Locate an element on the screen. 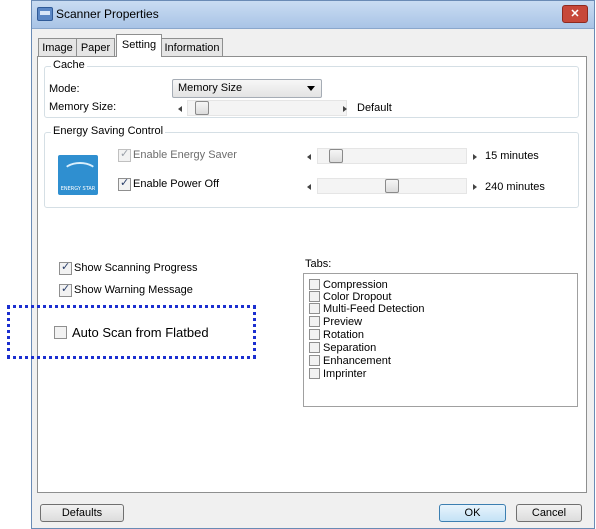 Image resolution: width=596 pixels, height=529 pixels. auto-scan-from-flatbed-label: Auto Scan from Flatbed is located at coordinates (140, 332).